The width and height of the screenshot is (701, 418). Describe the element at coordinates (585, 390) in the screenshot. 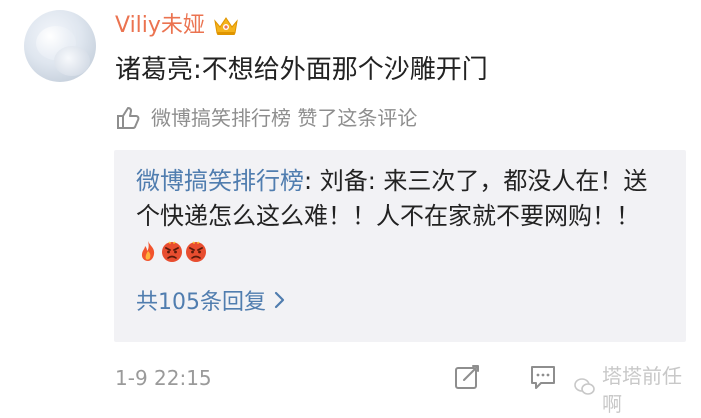

I see `wechat-icon` at that location.